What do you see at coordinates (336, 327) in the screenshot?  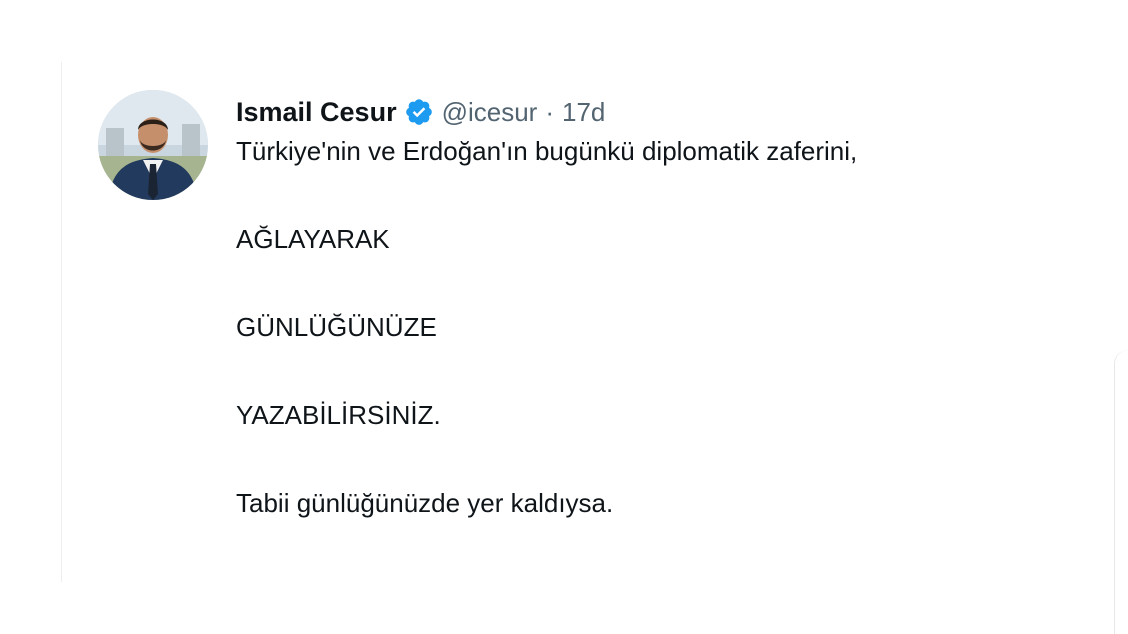 I see `tweet-text-line: GÜNLÜĞÜNÜZE` at bounding box center [336, 327].